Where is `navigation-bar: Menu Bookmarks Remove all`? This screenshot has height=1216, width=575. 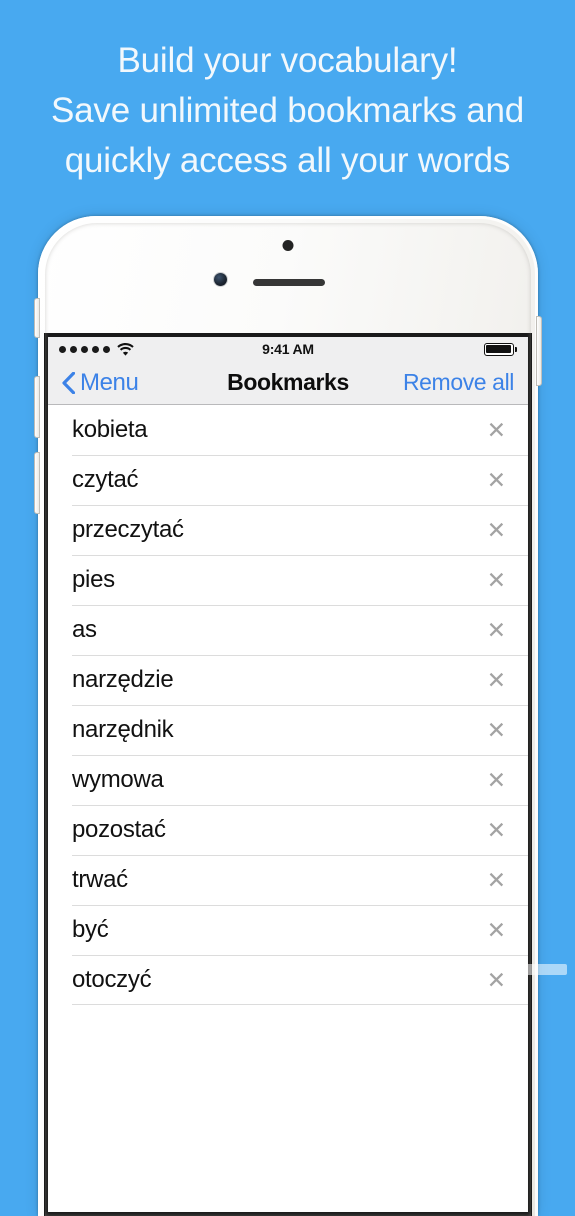 navigation-bar: Menu Bookmarks Remove all is located at coordinates (288, 383).